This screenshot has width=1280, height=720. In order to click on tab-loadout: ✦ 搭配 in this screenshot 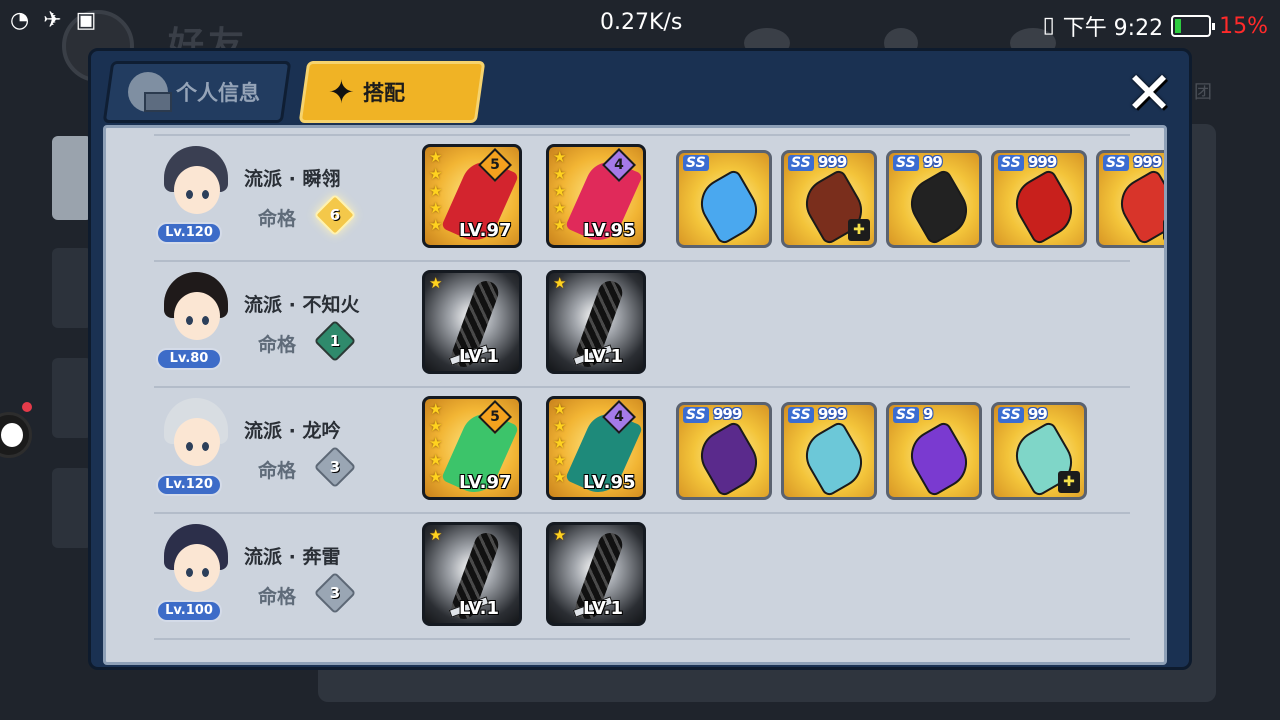, I will do `click(392, 92)`.